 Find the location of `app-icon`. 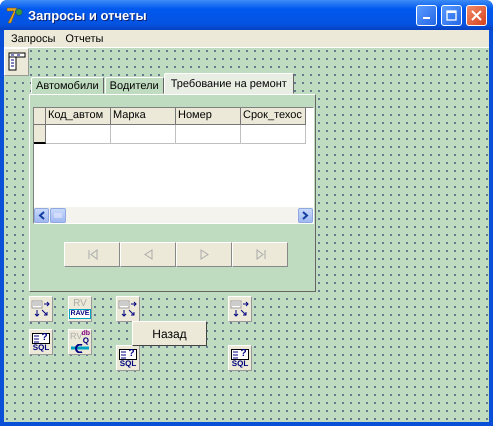

app-icon is located at coordinates (15, 15).